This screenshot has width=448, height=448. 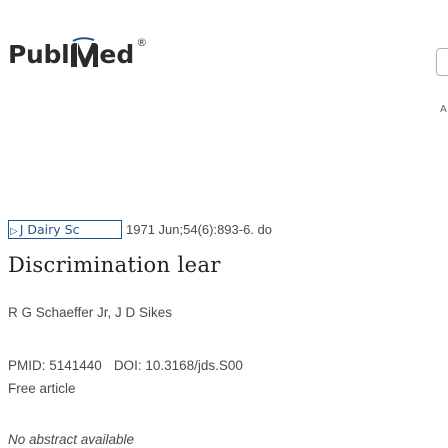 I want to click on article-identifiers: PMID: 5141440 DOI: 10.3168/jds.S00, so click(x=125, y=365).